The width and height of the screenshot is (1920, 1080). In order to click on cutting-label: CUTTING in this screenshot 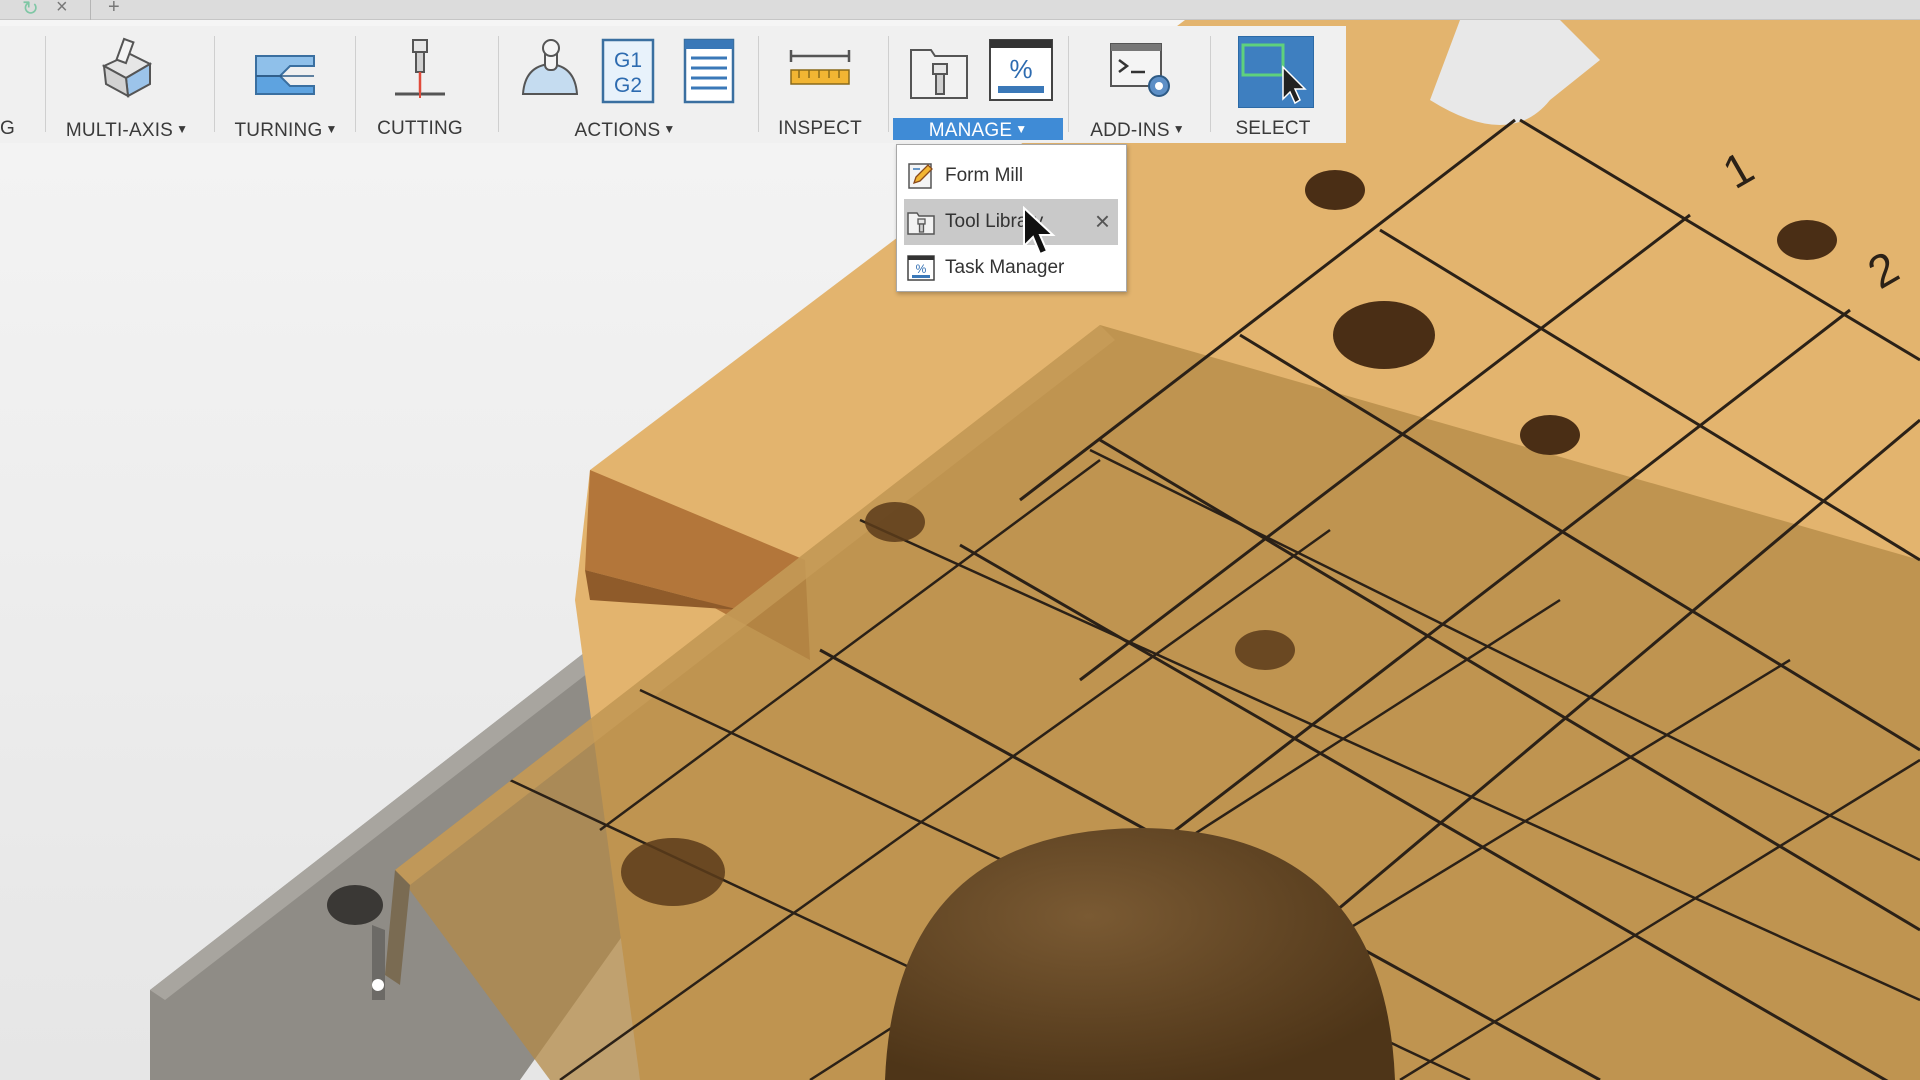, I will do `click(420, 128)`.